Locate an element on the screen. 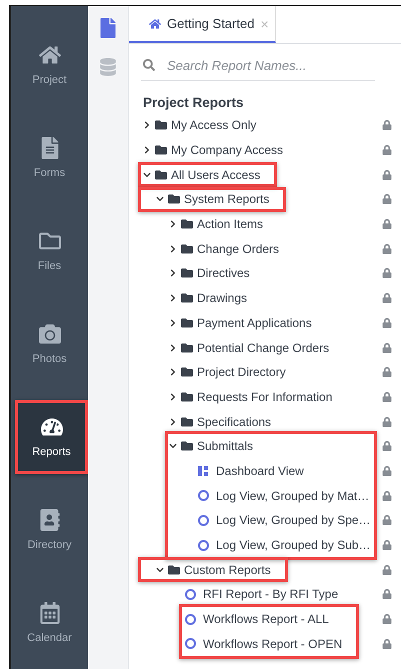  sidebar-item: Files is located at coordinates (49, 251).